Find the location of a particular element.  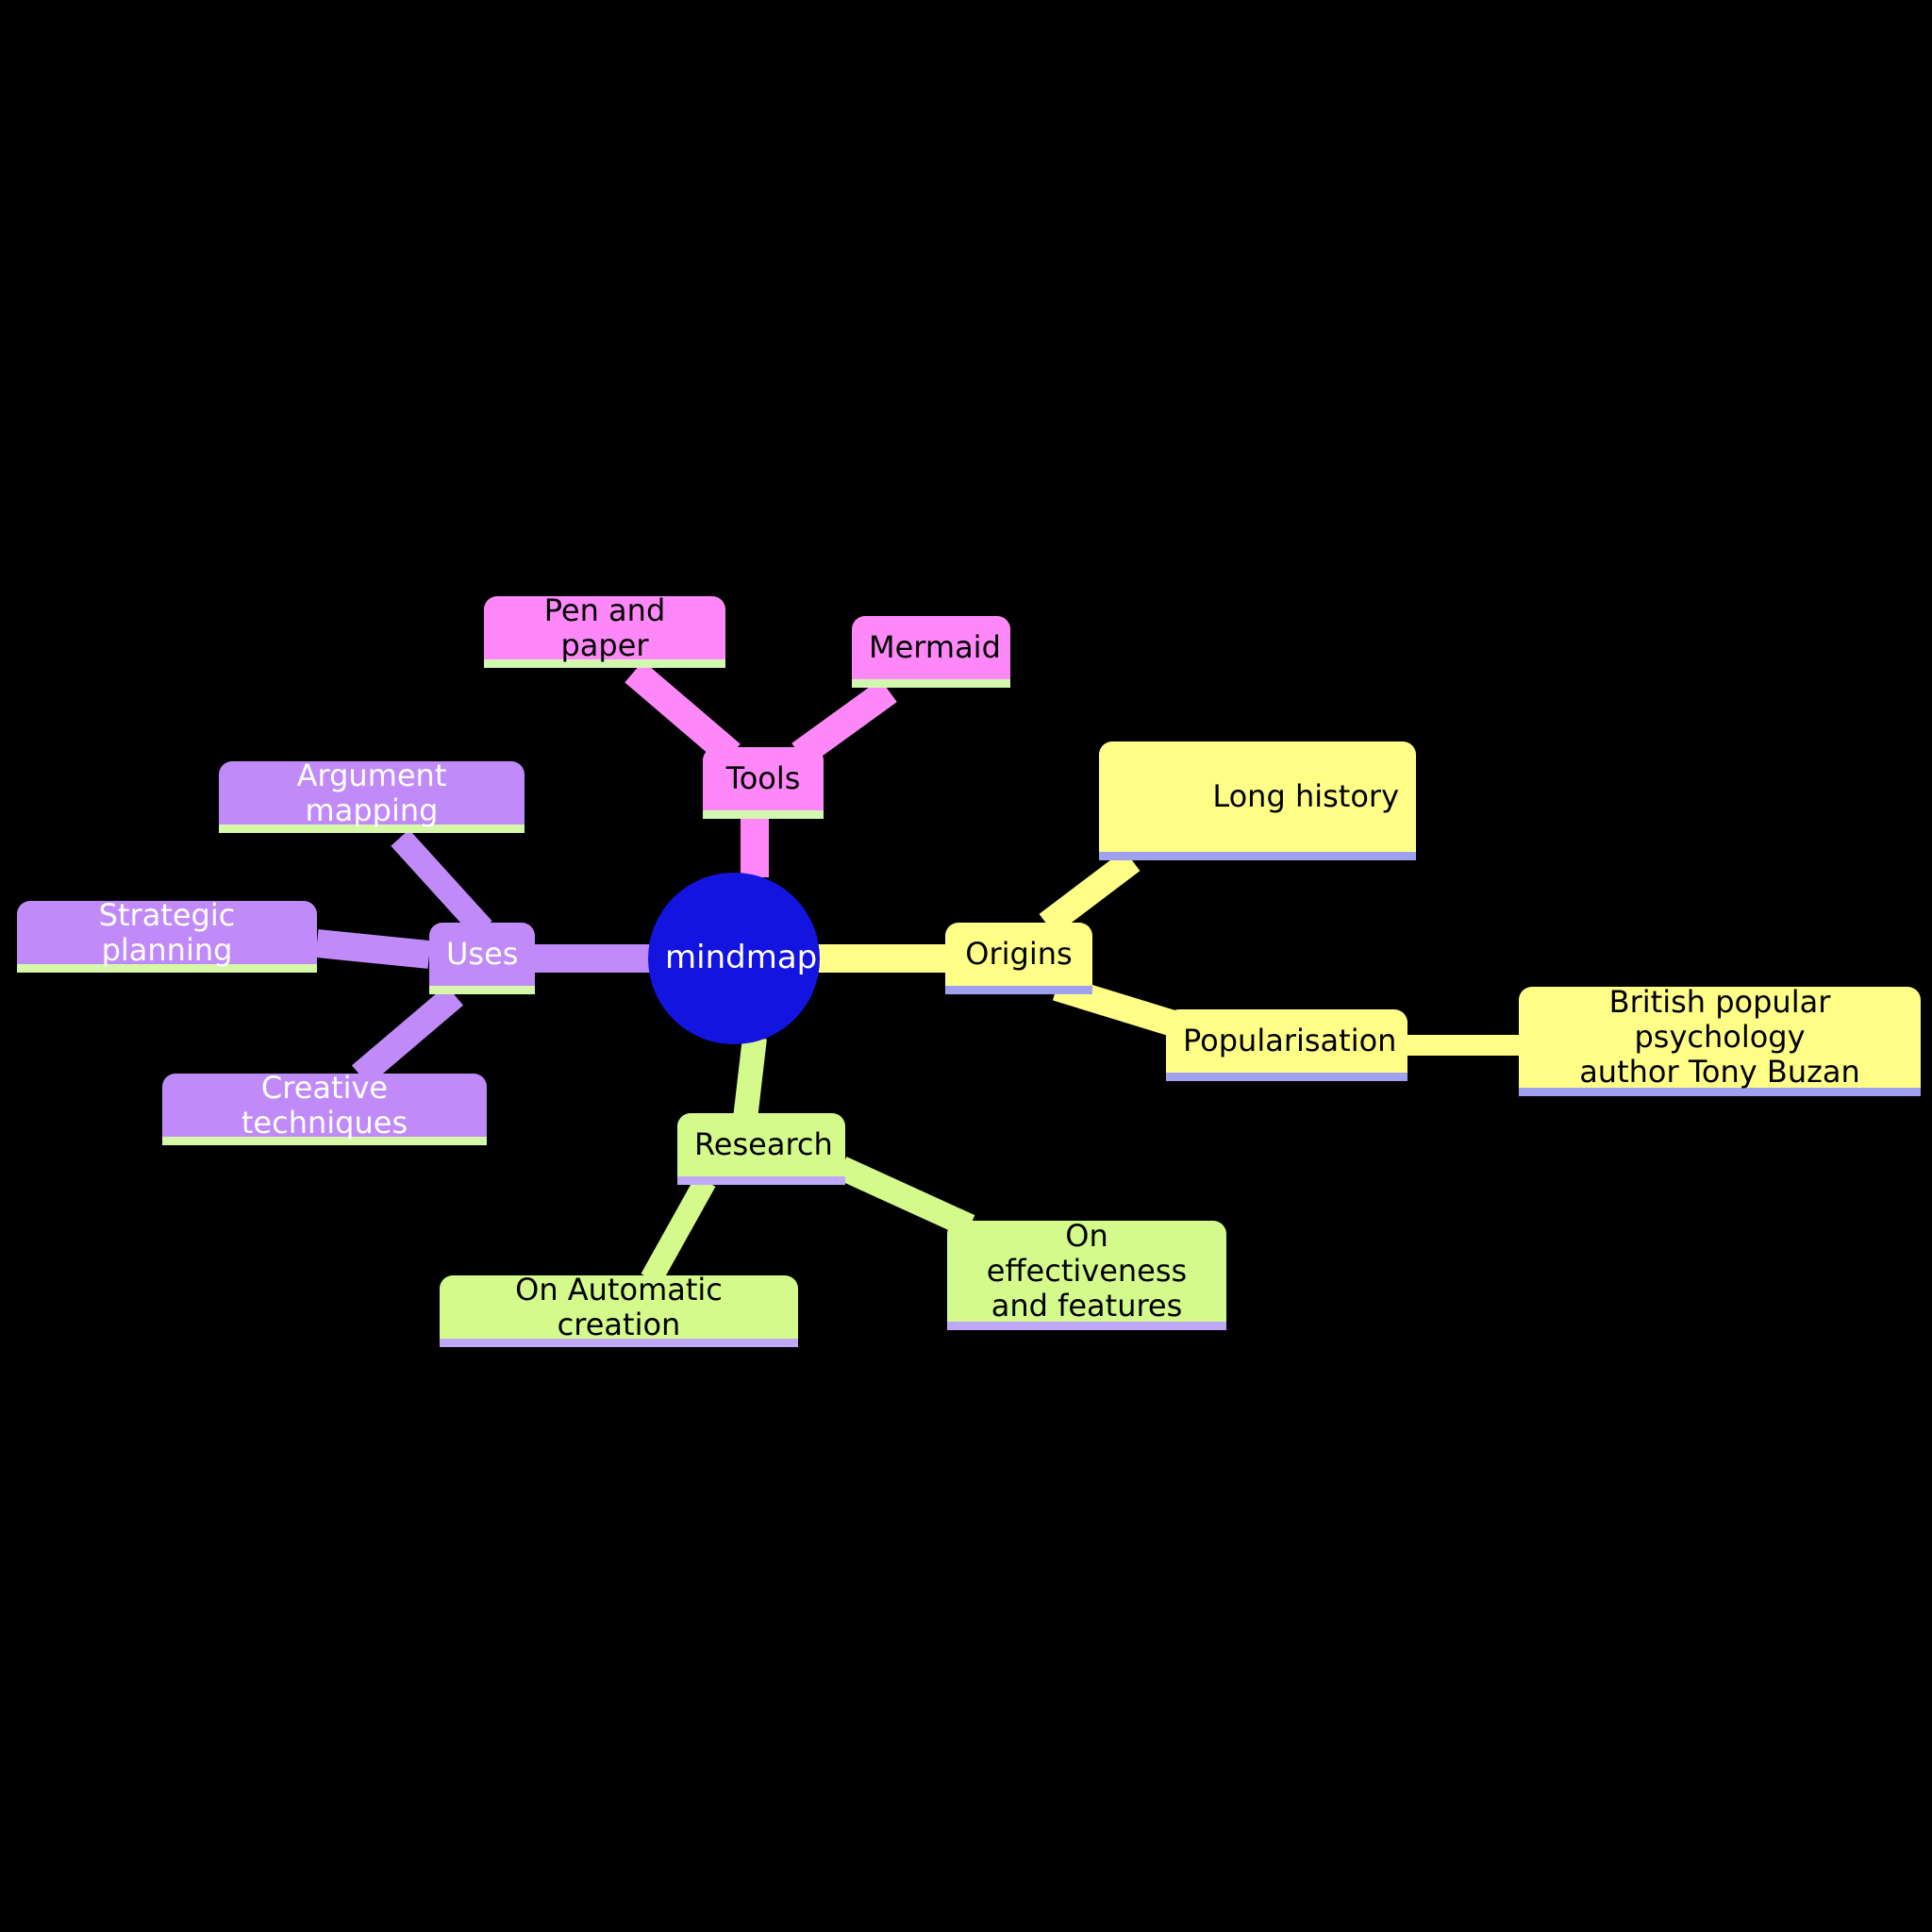

node-label-root: mindmap is located at coordinates (741, 958).